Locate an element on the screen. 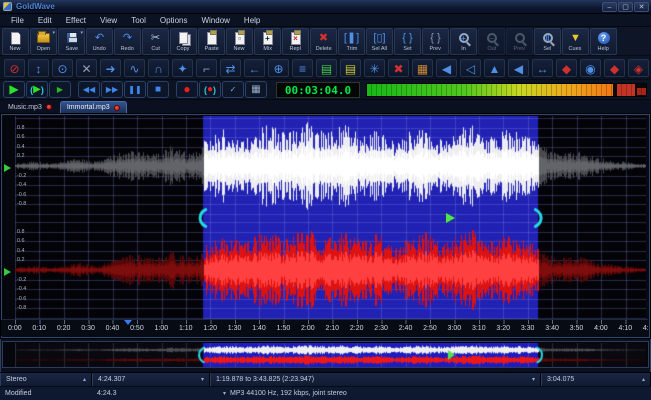 The image size is (651, 400). effect-icon-14: ▤ is located at coordinates (326, 67).